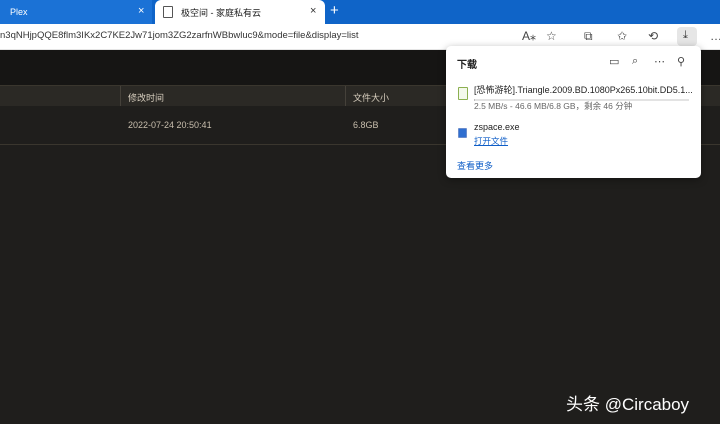 The width and height of the screenshot is (720, 424). Describe the element at coordinates (463, 93) in the screenshot. I see `file-icon` at that location.